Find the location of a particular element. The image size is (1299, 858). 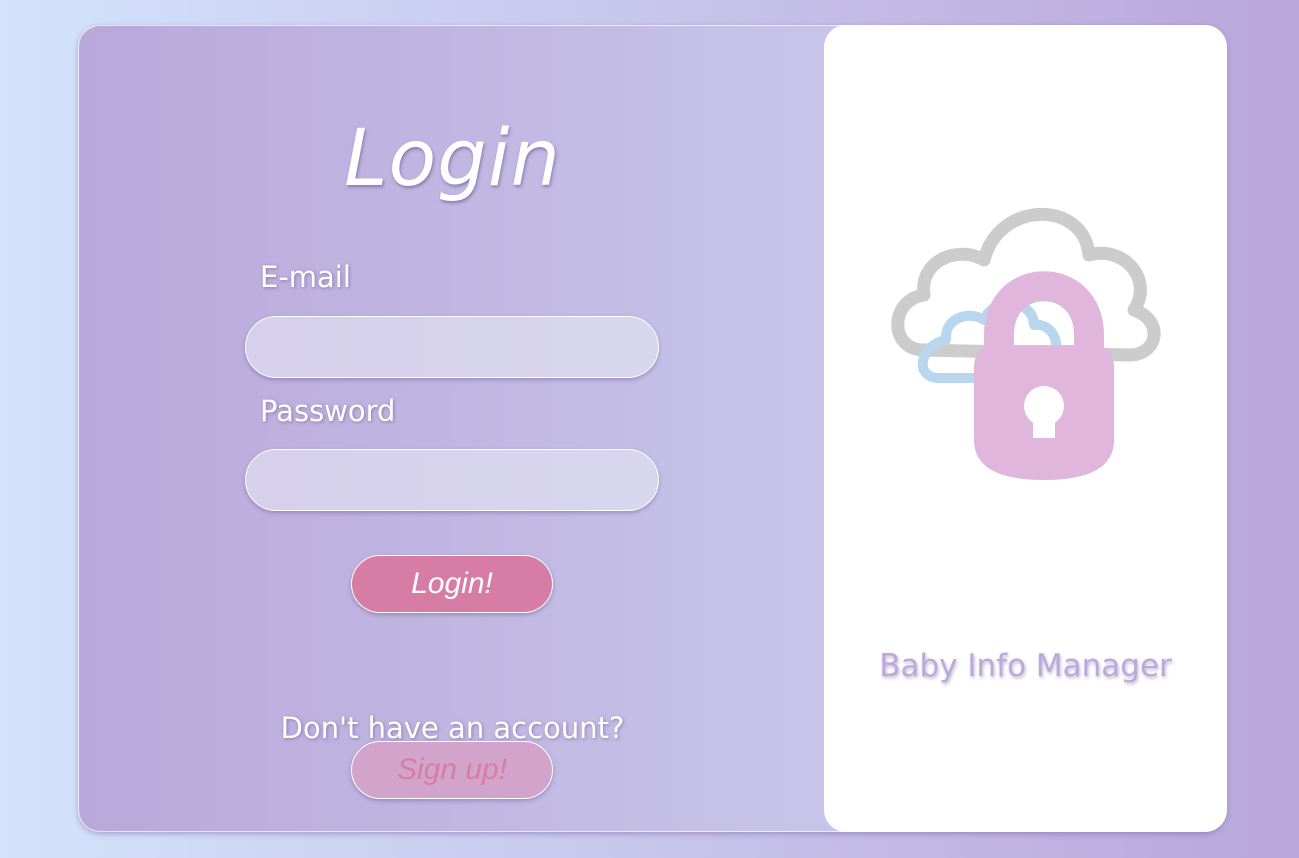

app-name: Baby Info Manager is located at coordinates (1025, 666).